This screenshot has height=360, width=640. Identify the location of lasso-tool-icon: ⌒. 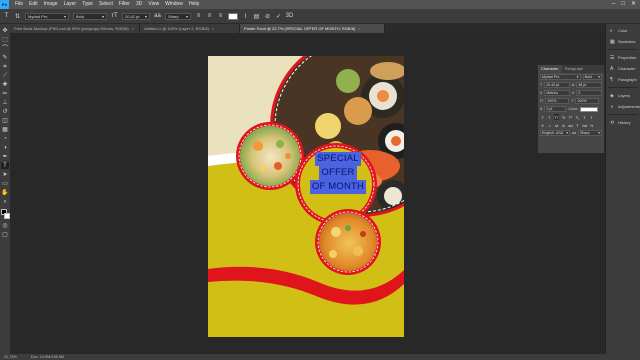
(5, 48).